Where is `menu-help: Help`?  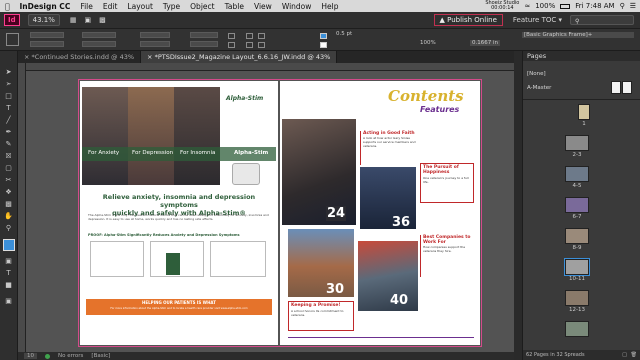
menu-help: Help is located at coordinates (329, 6).